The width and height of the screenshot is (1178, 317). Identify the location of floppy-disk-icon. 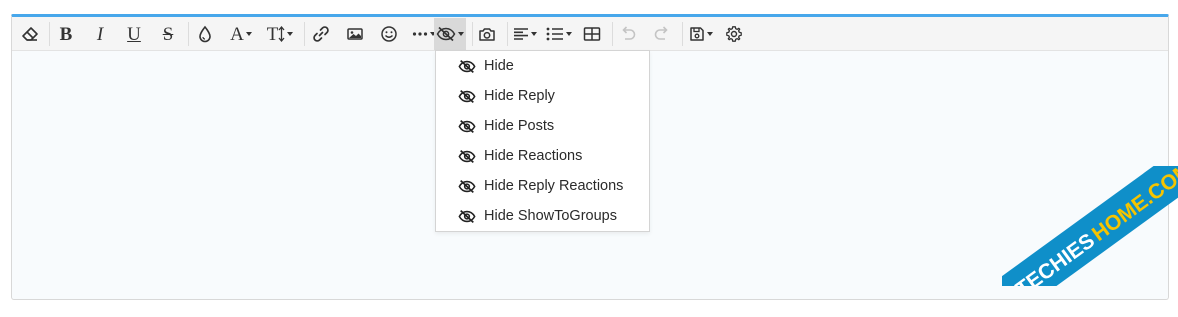
(697, 34).